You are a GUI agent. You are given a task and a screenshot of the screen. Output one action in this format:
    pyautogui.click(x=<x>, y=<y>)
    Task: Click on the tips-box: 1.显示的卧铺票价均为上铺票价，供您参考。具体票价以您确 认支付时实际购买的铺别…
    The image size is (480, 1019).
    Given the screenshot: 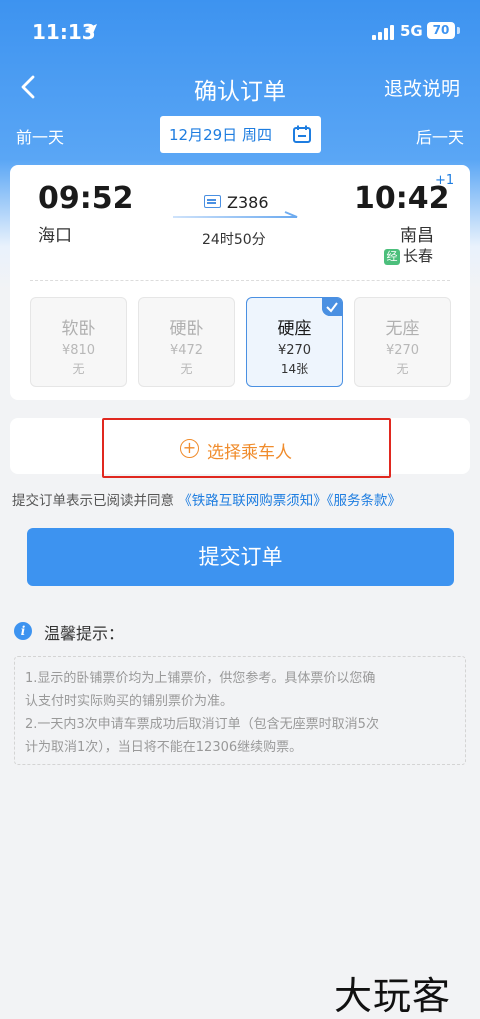 What is the action you would take?
    pyautogui.click(x=240, y=710)
    